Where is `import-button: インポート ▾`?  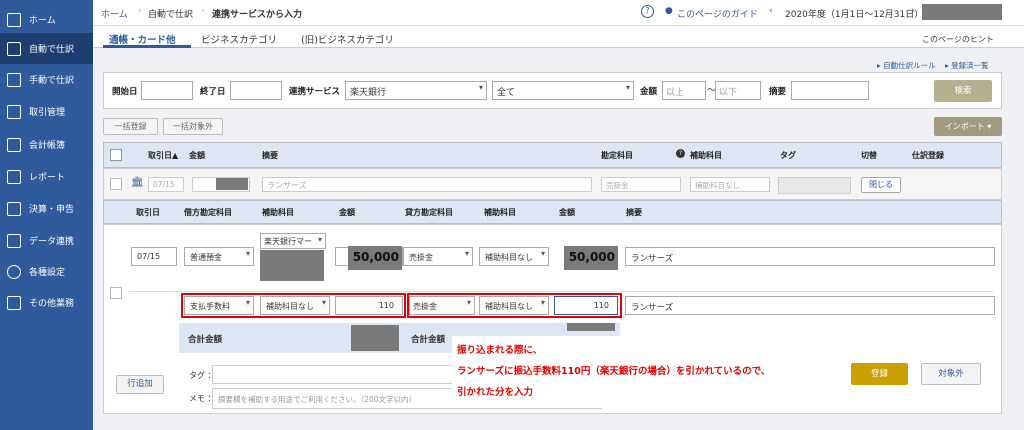 import-button: インポート ▾ is located at coordinates (968, 126).